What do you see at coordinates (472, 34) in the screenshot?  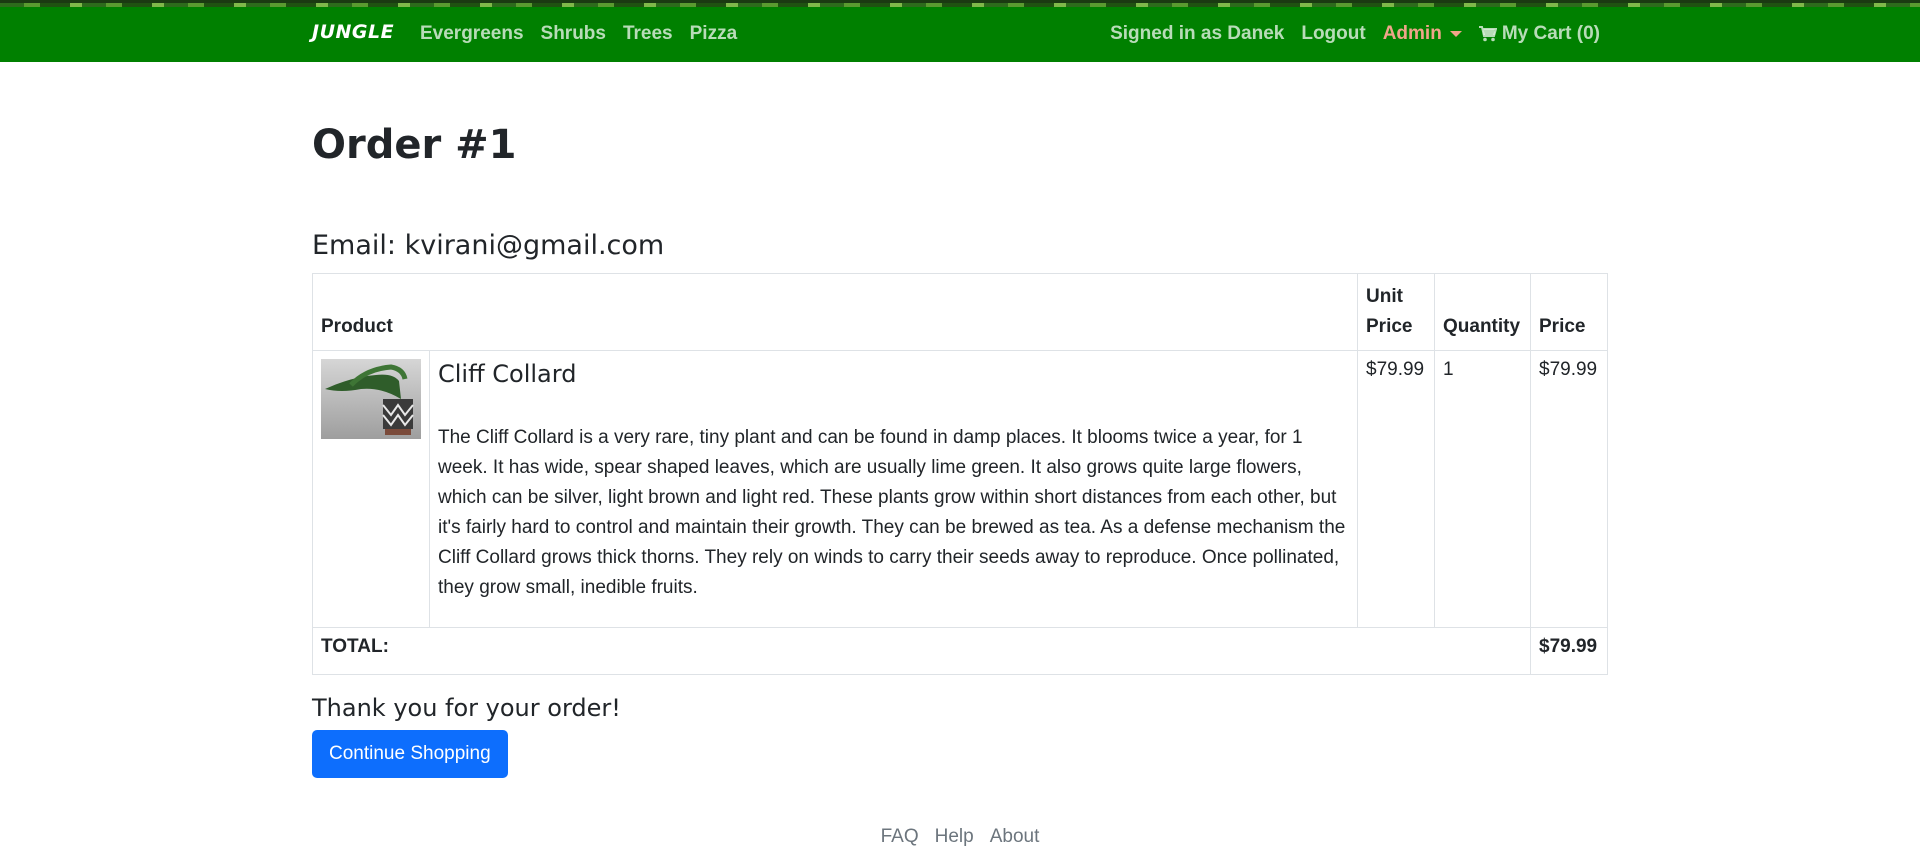 I see `nav-item-evergreens: Evergreens` at bounding box center [472, 34].